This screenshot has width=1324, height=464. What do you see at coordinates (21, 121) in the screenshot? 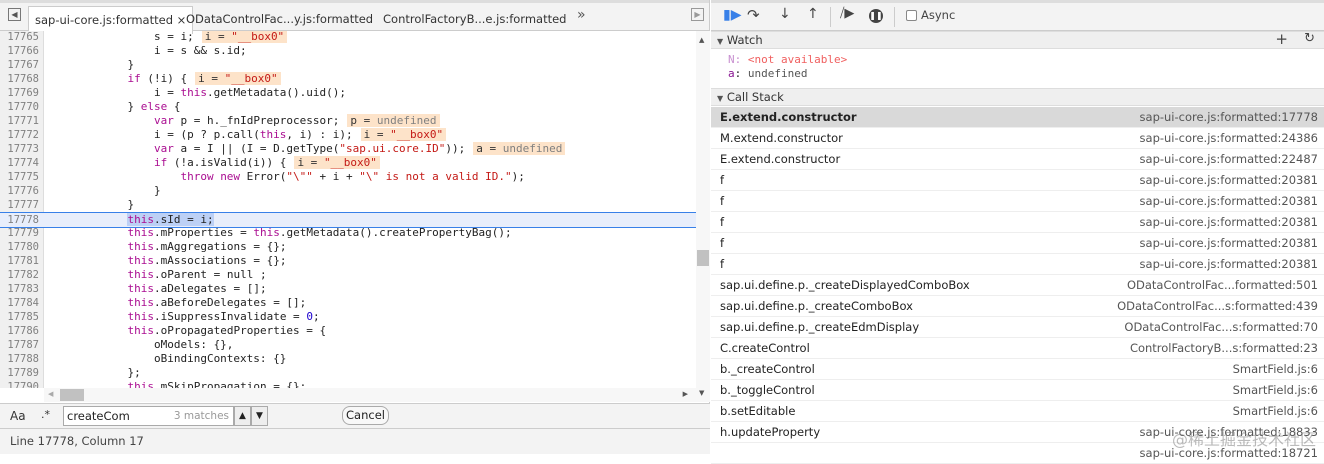
I see `line-number: 17771` at bounding box center [21, 121].